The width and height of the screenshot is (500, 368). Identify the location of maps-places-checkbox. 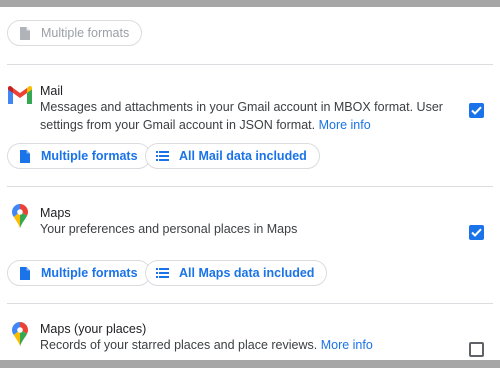
(476, 349).